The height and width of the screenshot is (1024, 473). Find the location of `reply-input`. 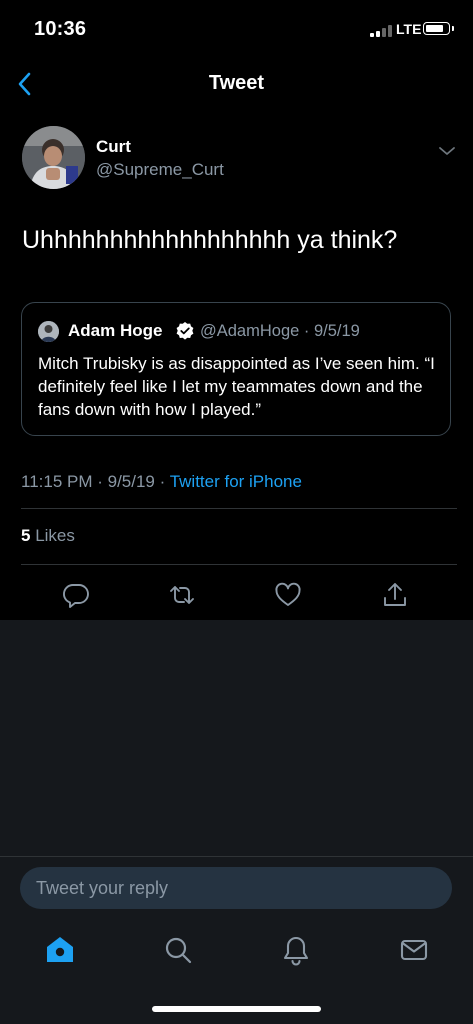

reply-input is located at coordinates (236, 888).